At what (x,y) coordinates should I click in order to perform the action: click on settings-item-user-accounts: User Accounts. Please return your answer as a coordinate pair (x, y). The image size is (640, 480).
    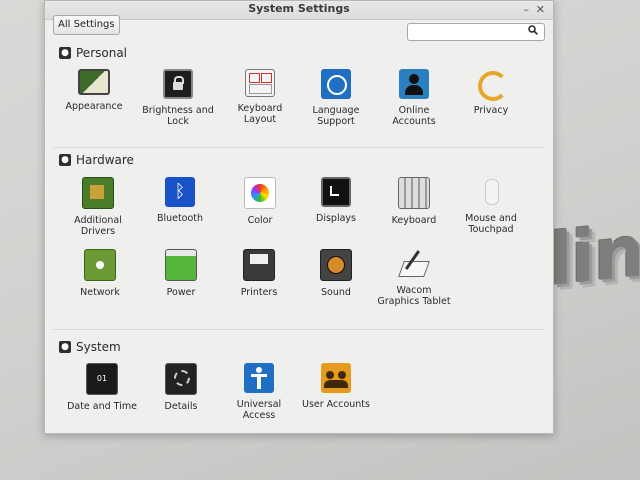
    Looking at the image, I should click on (336, 401).